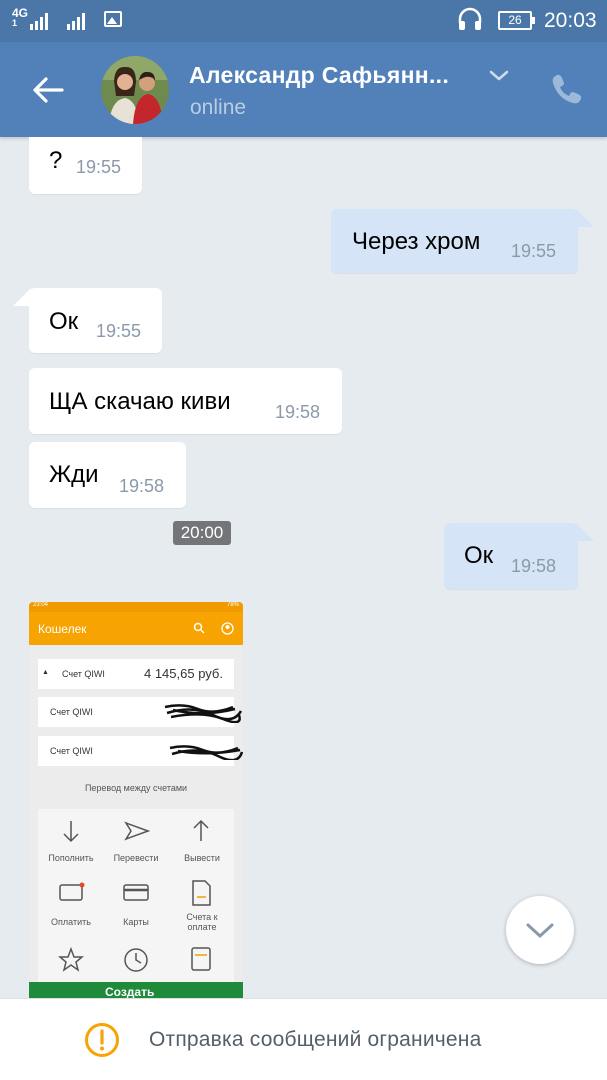 Image resolution: width=607 pixels, height=1080 pixels. What do you see at coordinates (48, 90) in the screenshot?
I see `back-arrow-icon` at bounding box center [48, 90].